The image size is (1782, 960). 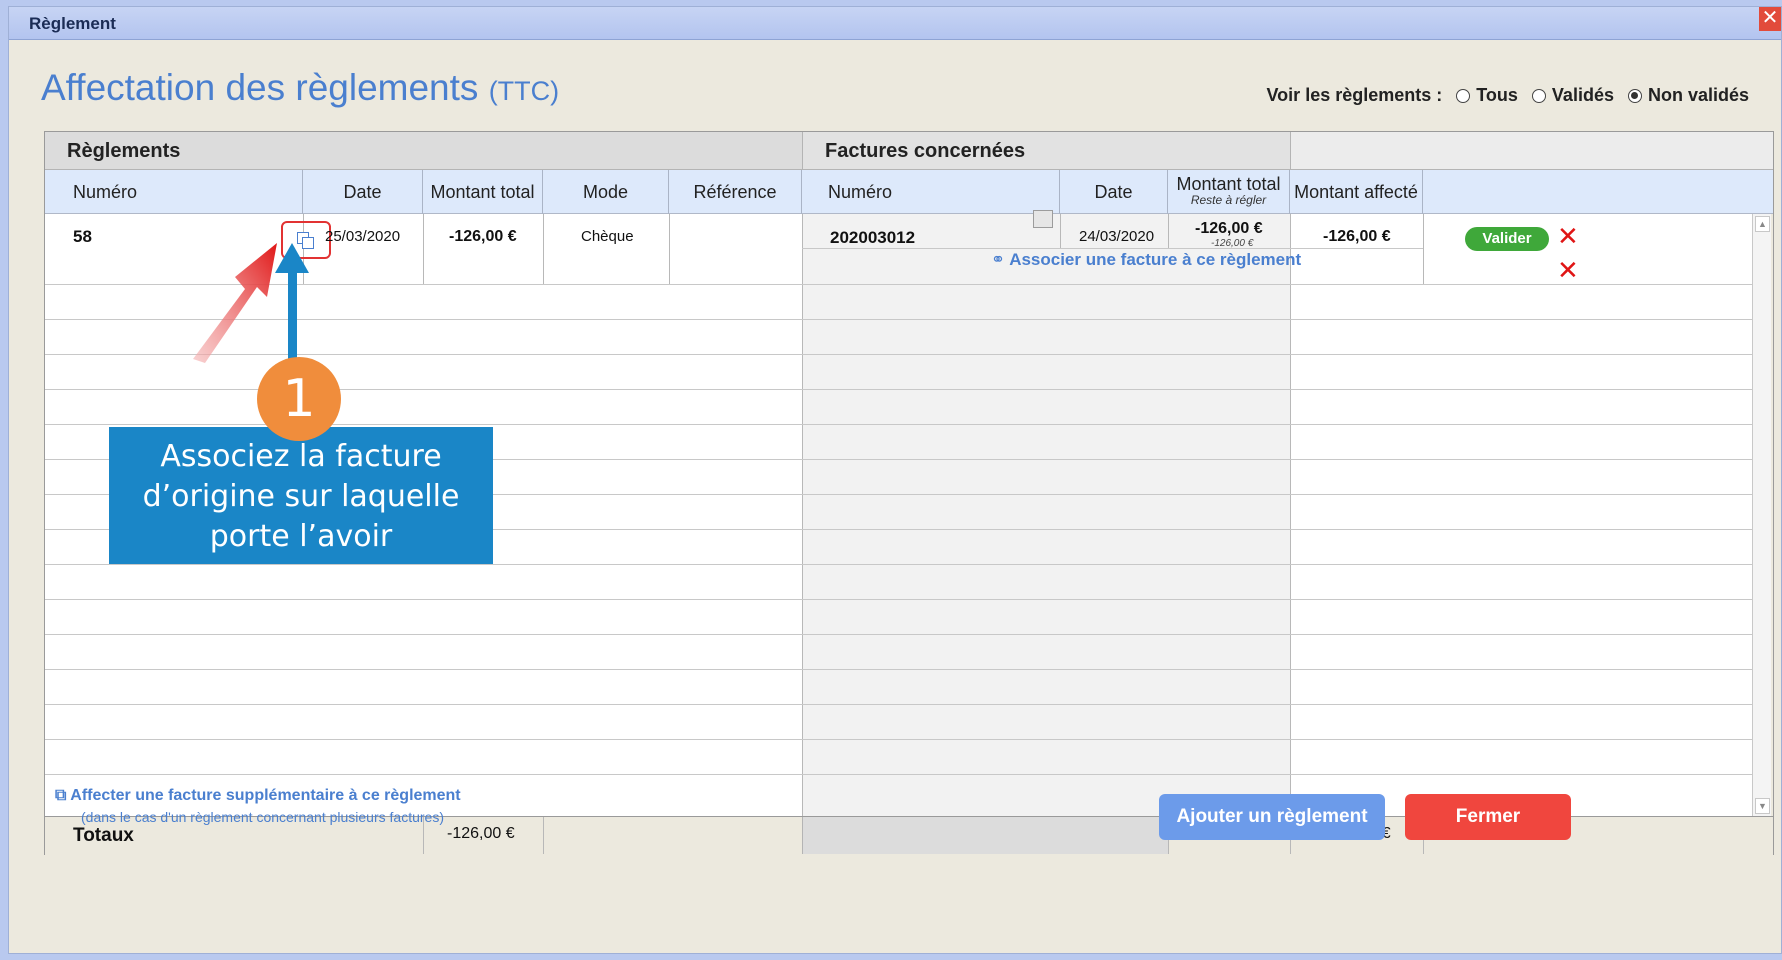 I want to click on step-badge: 1, so click(x=299, y=399).